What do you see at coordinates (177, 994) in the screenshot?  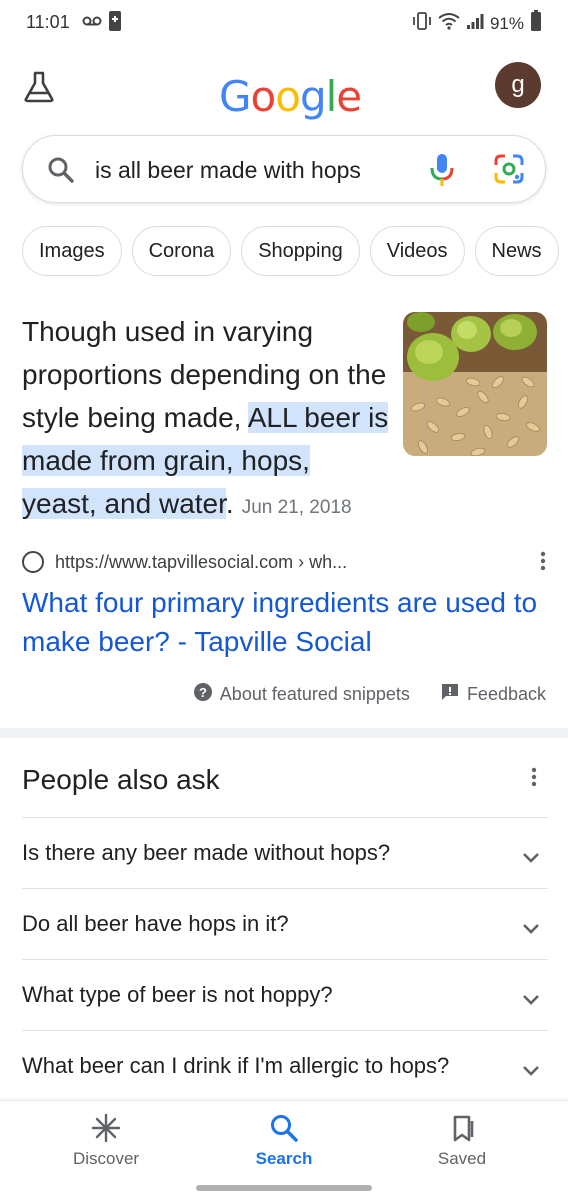 I see `paa-question-text: What type of beer is not hoppy?` at bounding box center [177, 994].